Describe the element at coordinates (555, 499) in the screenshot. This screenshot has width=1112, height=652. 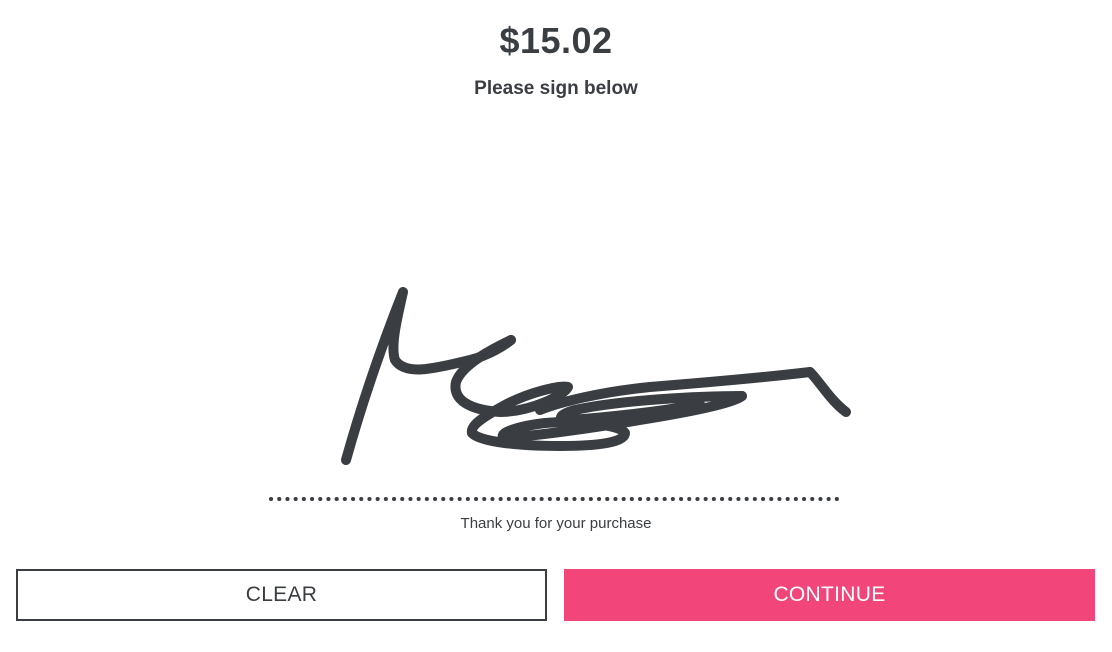
I see `signature-baseline` at that location.